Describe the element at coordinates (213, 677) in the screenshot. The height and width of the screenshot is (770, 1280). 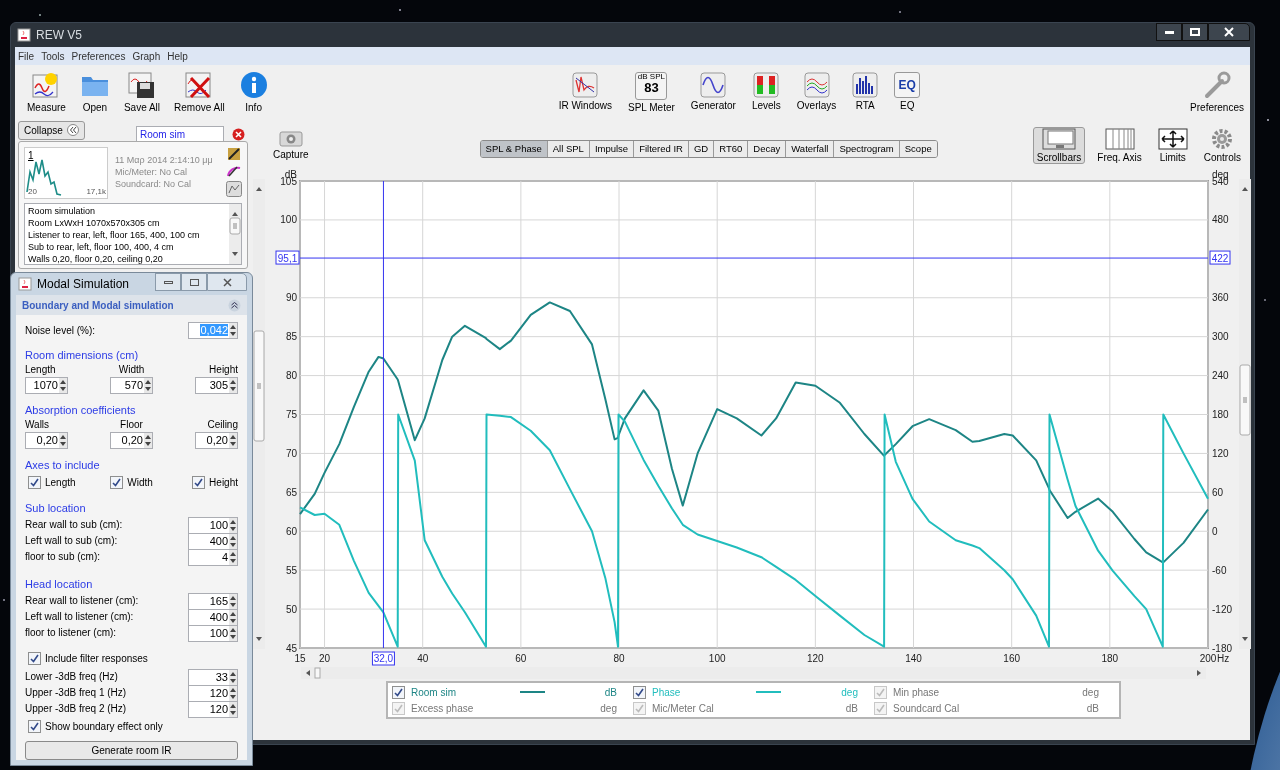
I see `spinner-field: 33` at that location.